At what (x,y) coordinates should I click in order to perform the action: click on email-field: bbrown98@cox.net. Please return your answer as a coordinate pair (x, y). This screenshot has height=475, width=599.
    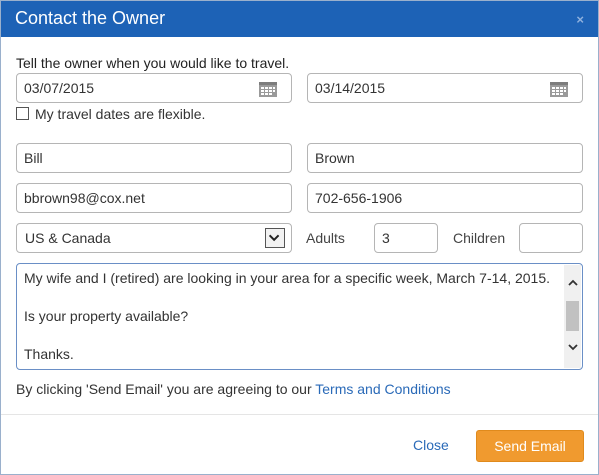
    Looking at the image, I should click on (154, 198).